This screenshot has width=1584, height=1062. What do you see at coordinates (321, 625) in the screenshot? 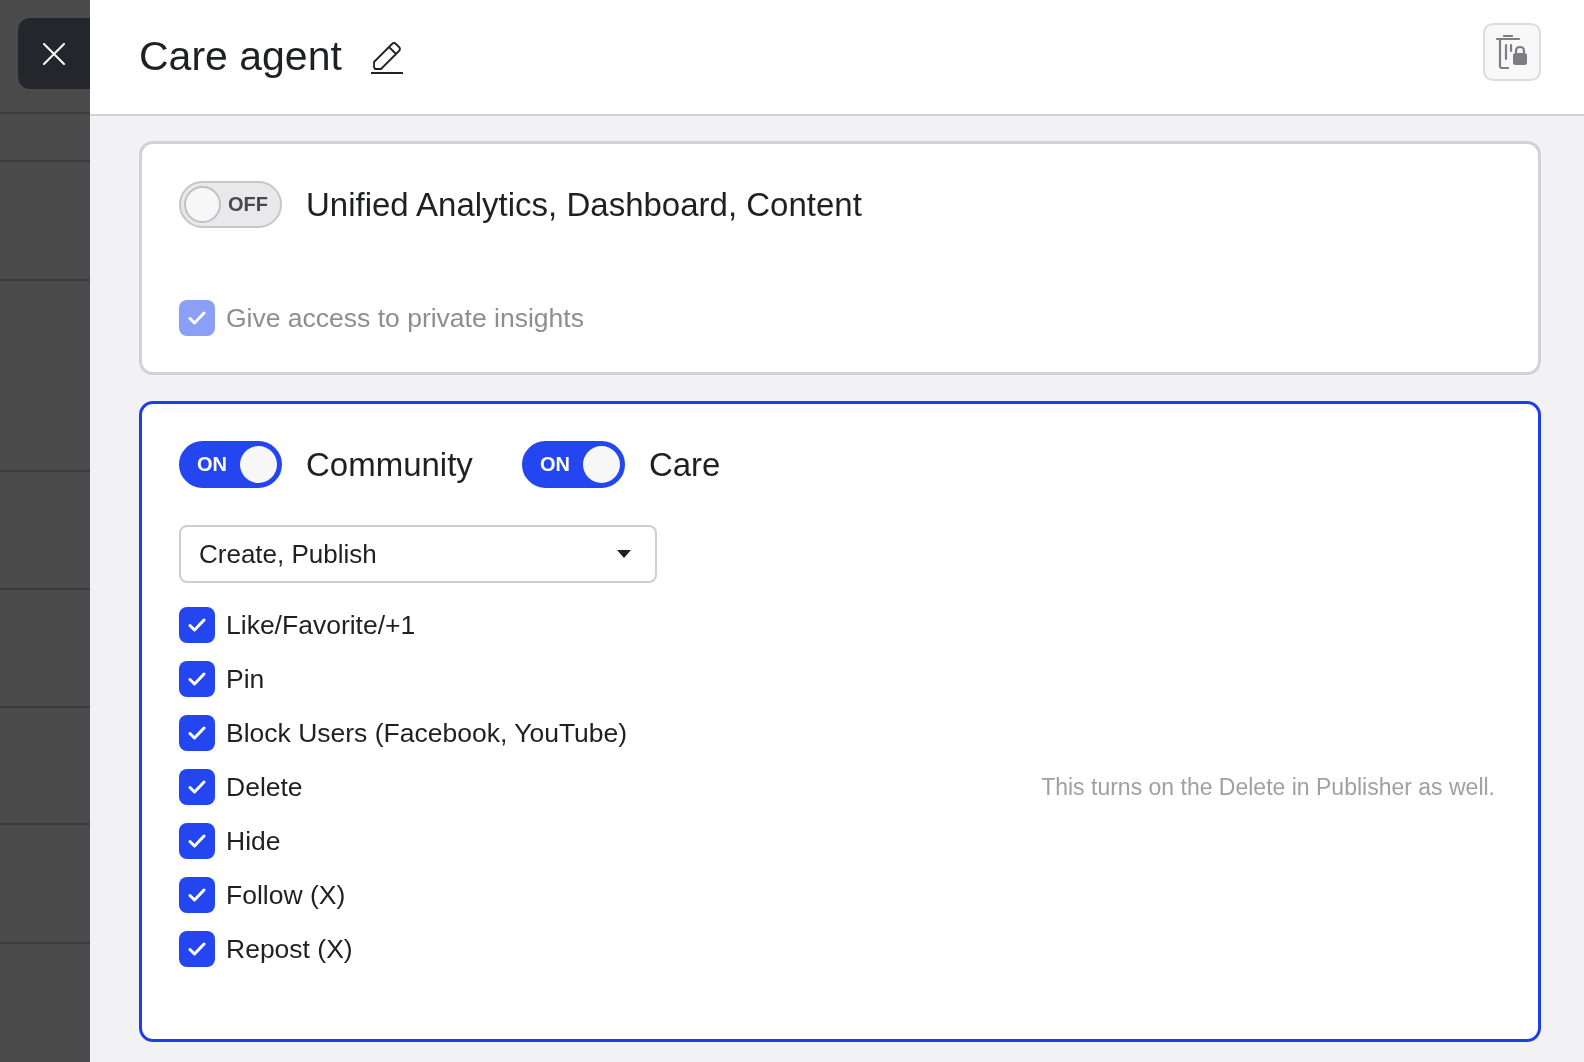
I see `checkbox-label: Like/Favorite/+1` at bounding box center [321, 625].